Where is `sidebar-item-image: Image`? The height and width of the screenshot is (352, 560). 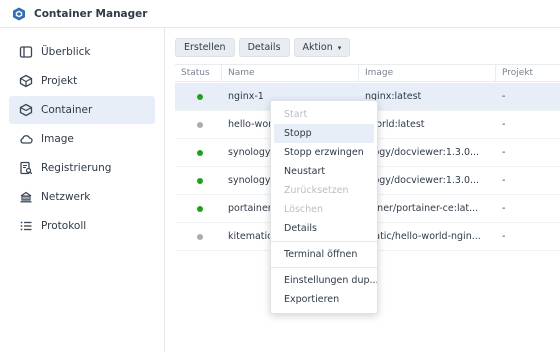
sidebar-item-image: Image is located at coordinates (82, 139).